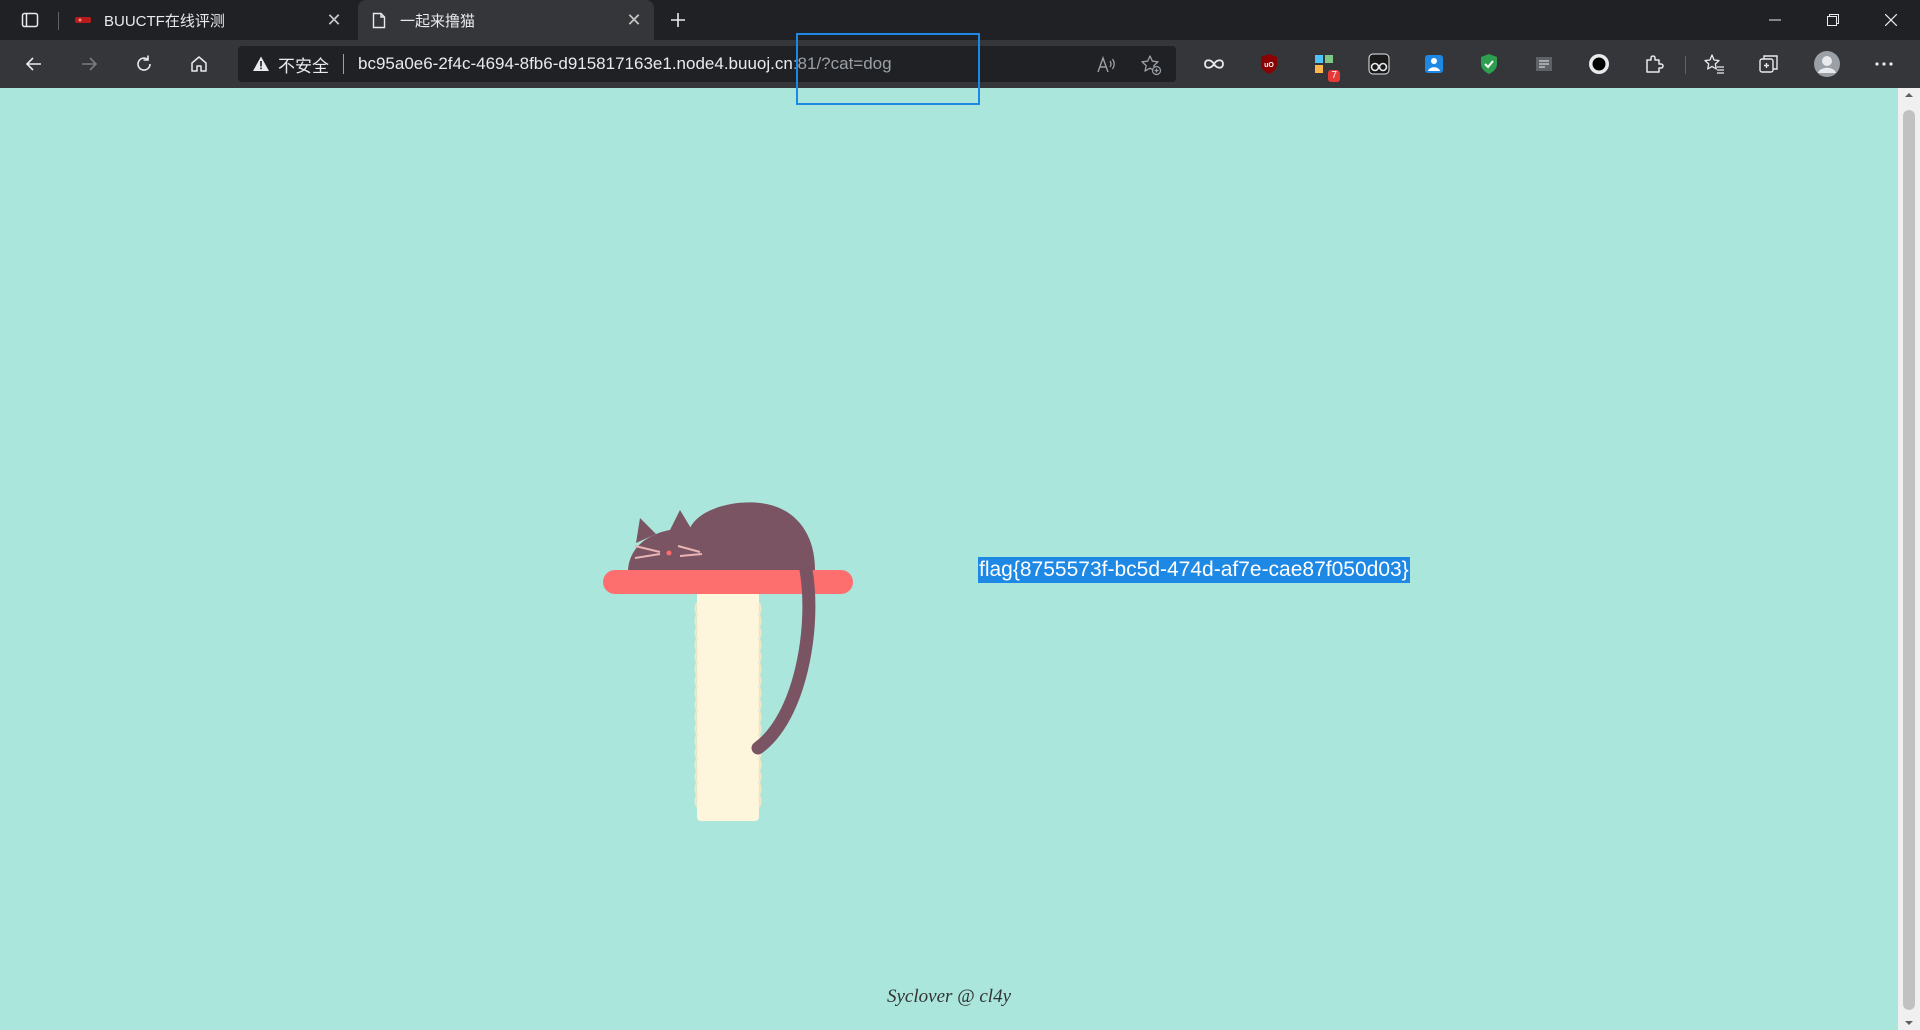 The width and height of the screenshot is (1920, 1030). Describe the element at coordinates (1379, 64) in the screenshot. I see `tampermonkey-icon` at that location.